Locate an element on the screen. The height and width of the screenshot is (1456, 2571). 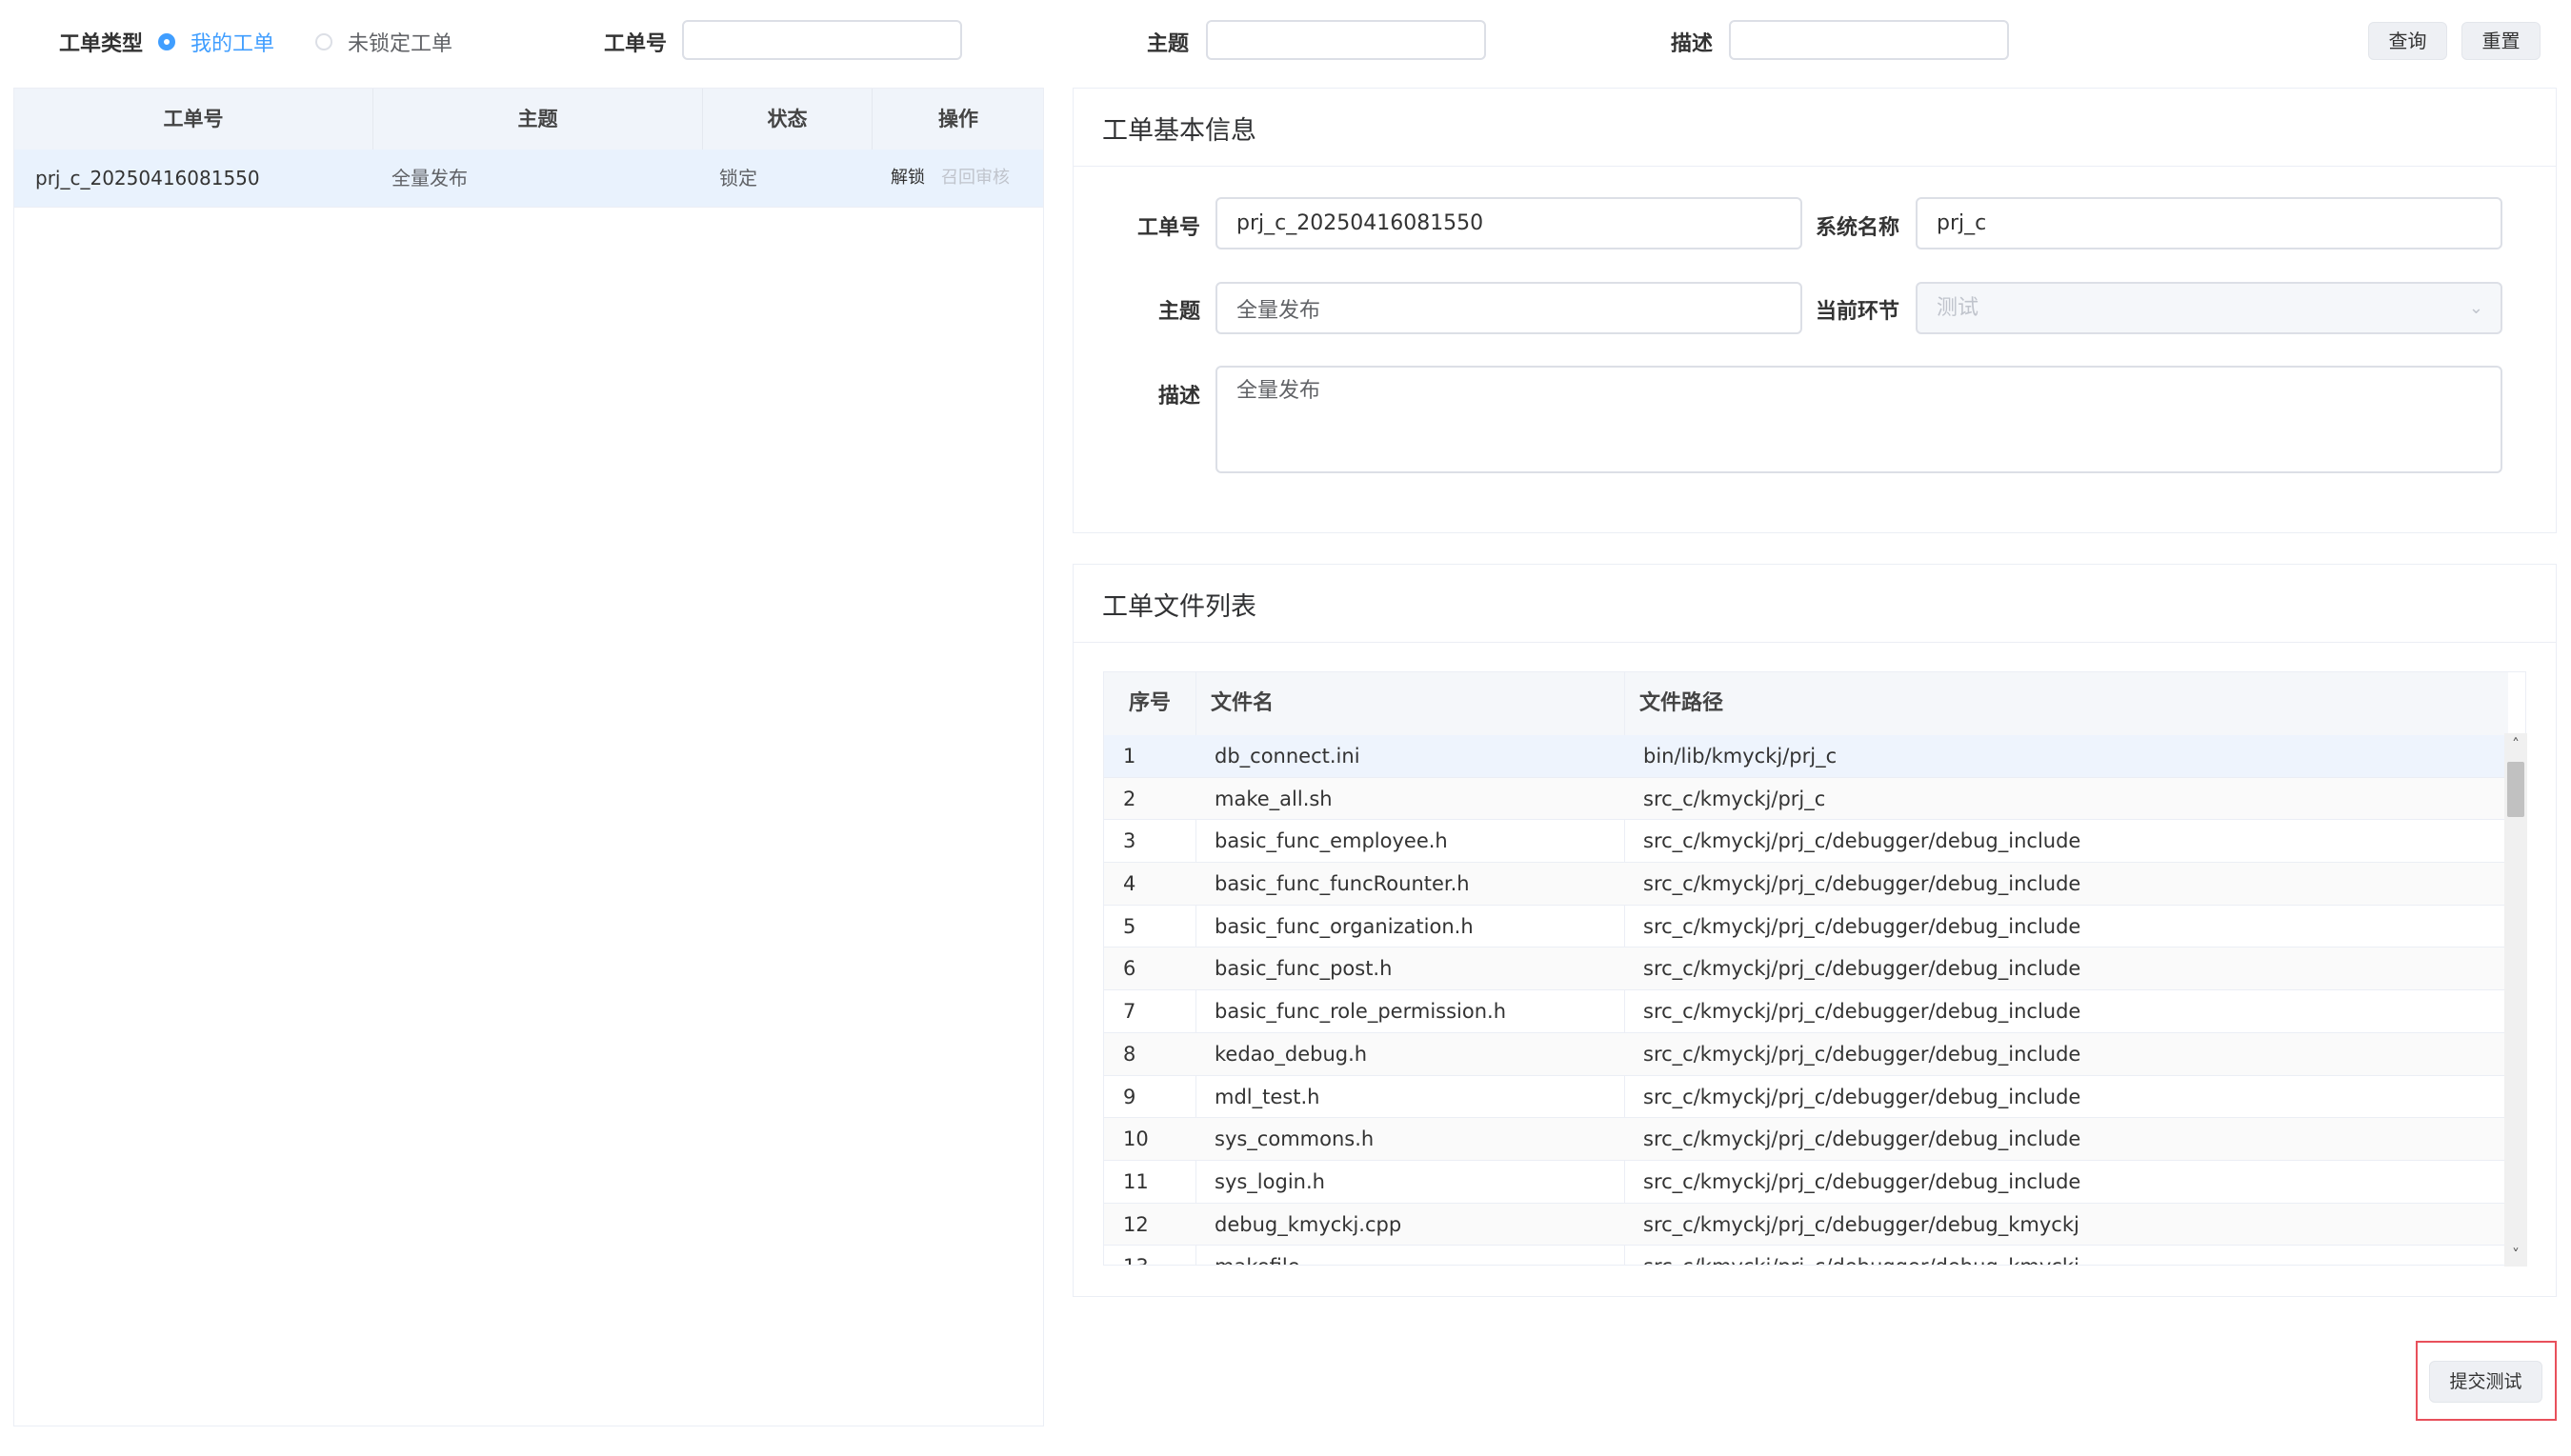
row-status: 锁定 is located at coordinates (738, 178).